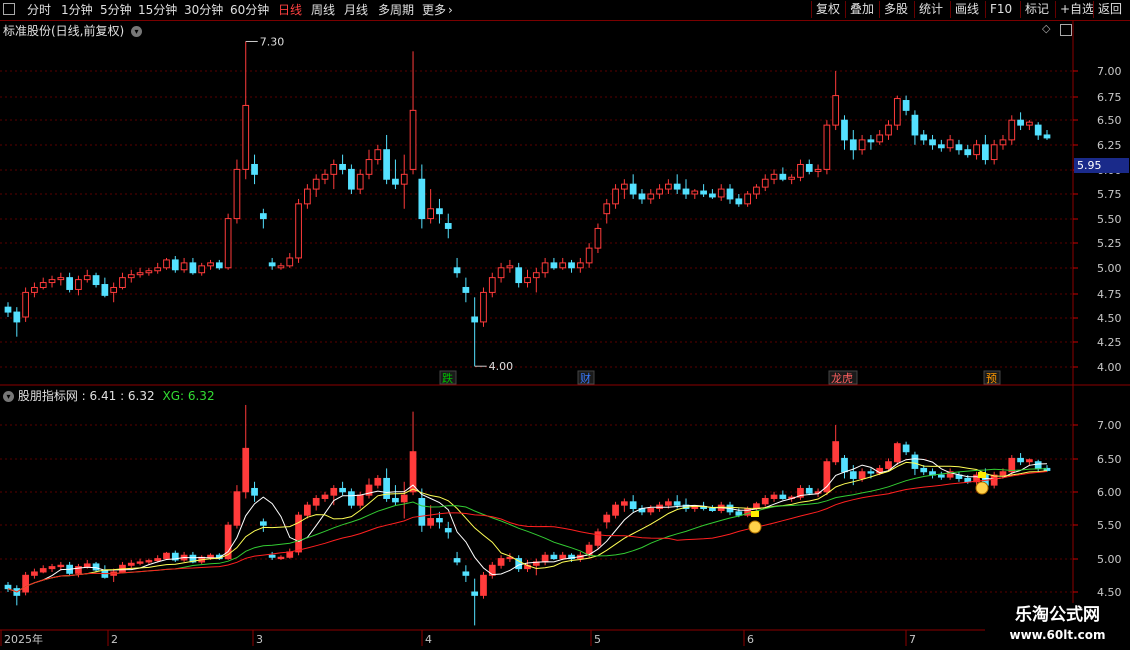 The width and height of the screenshot is (1130, 650). What do you see at coordinates (1109, 342) in the screenshot?
I see `main-price-label: 4.25` at bounding box center [1109, 342].